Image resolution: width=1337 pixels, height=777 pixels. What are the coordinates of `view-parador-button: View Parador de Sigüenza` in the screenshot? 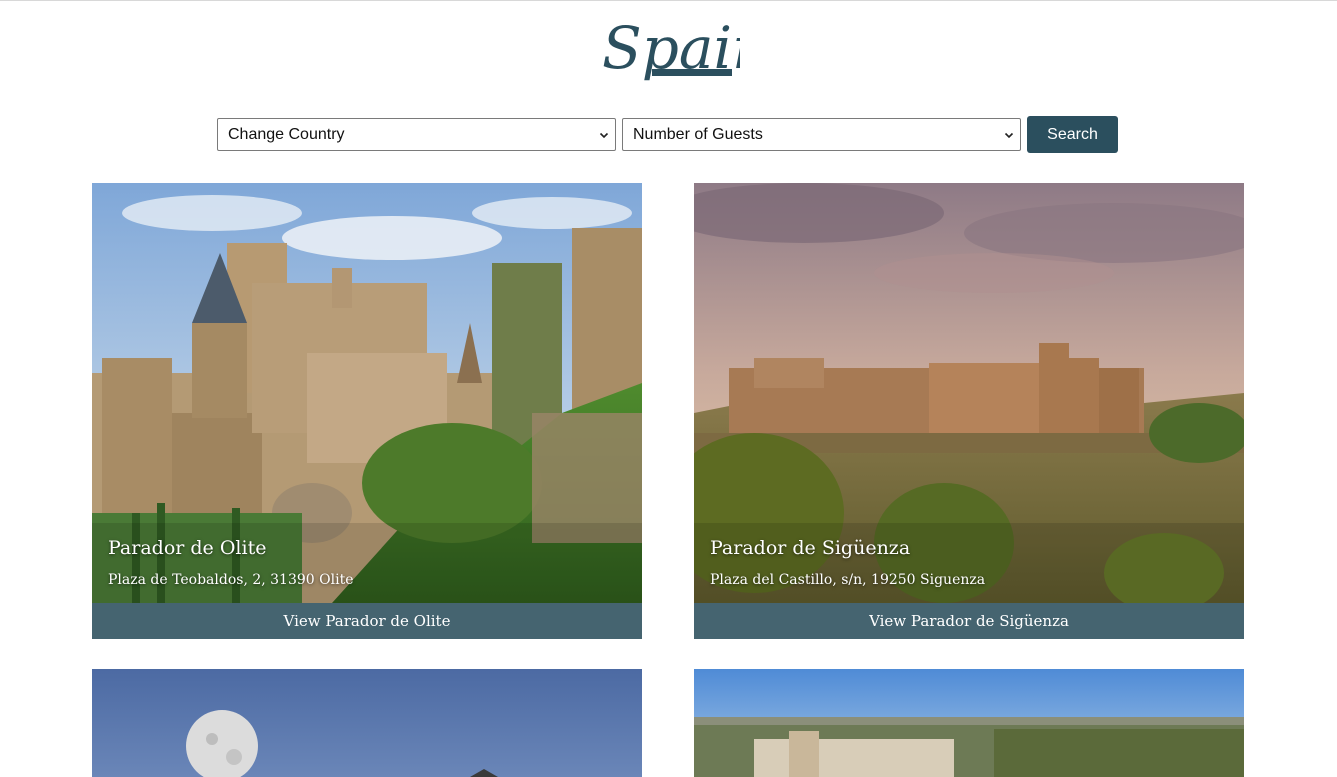 It's located at (969, 621).